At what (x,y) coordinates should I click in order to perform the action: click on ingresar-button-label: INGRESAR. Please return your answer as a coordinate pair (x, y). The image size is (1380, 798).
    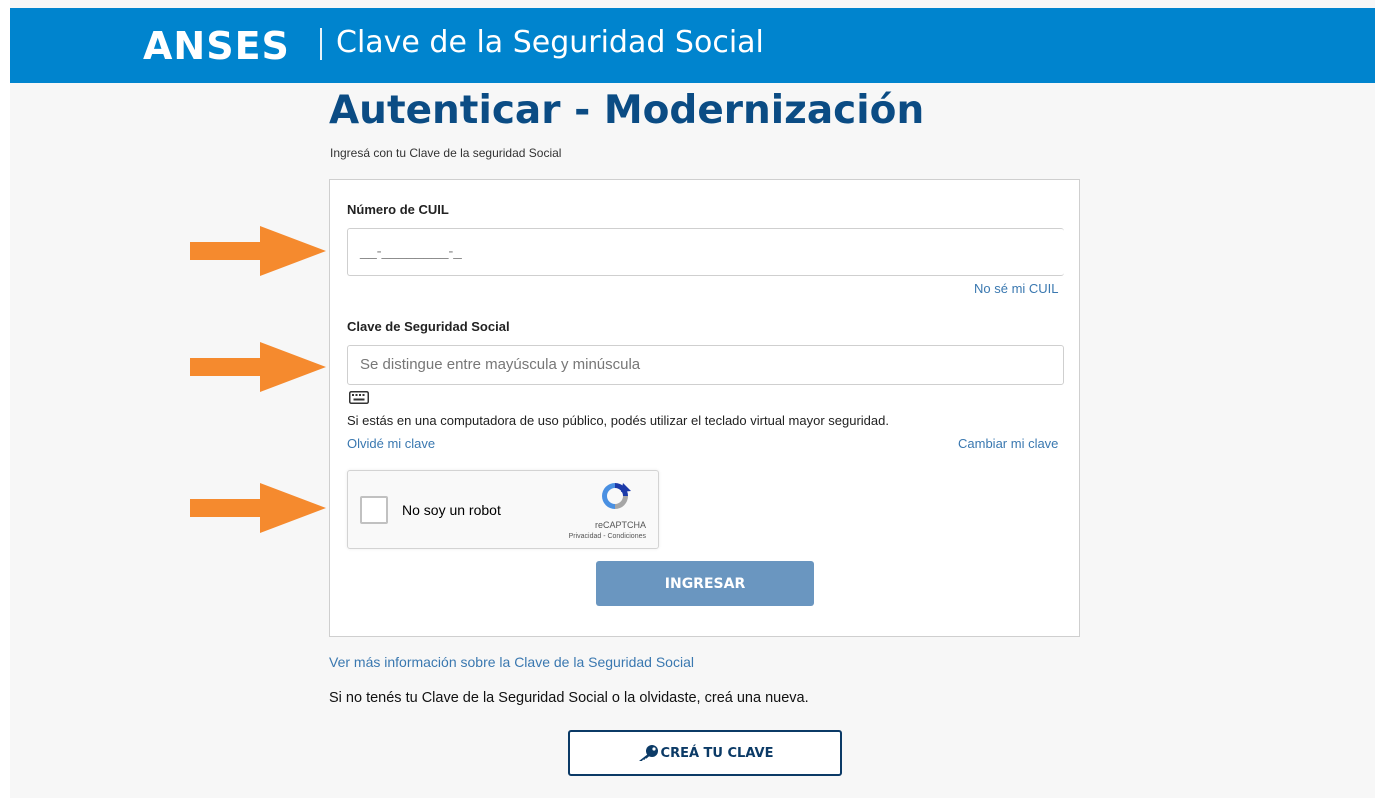
    Looking at the image, I should click on (705, 583).